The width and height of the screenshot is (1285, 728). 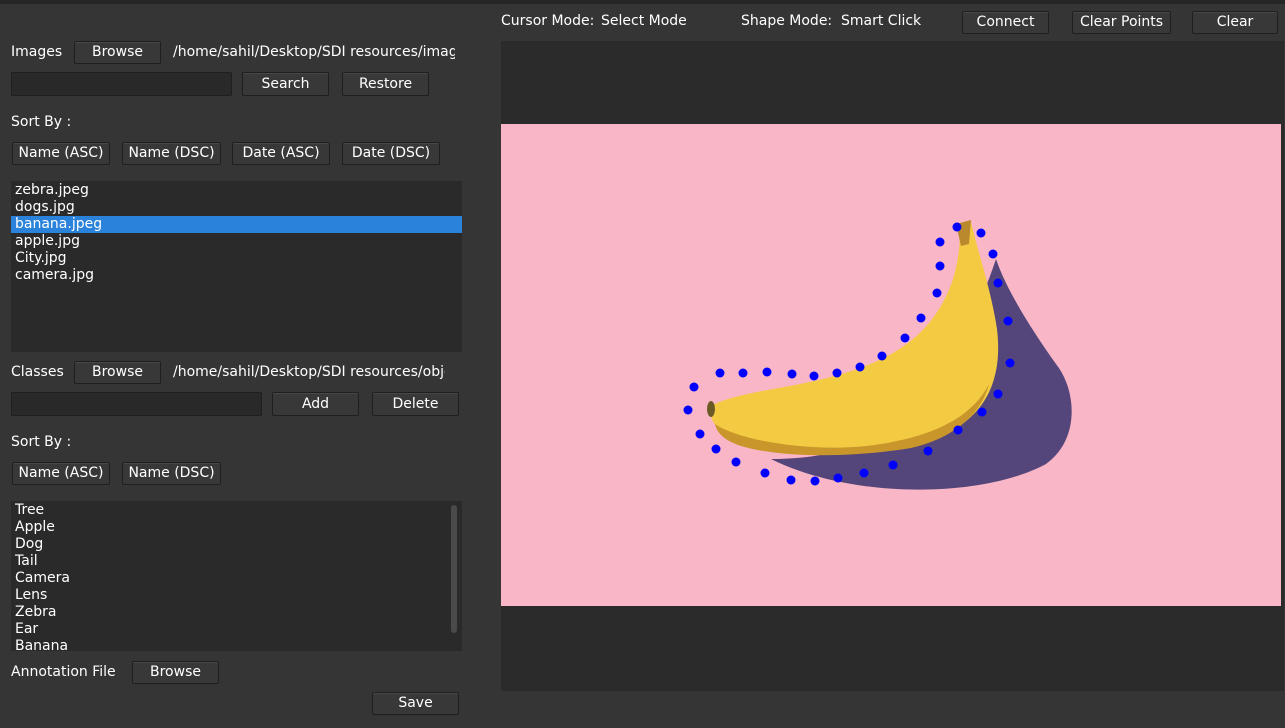 I want to click on annotation-file-label: Annotation File, so click(x=63, y=672).